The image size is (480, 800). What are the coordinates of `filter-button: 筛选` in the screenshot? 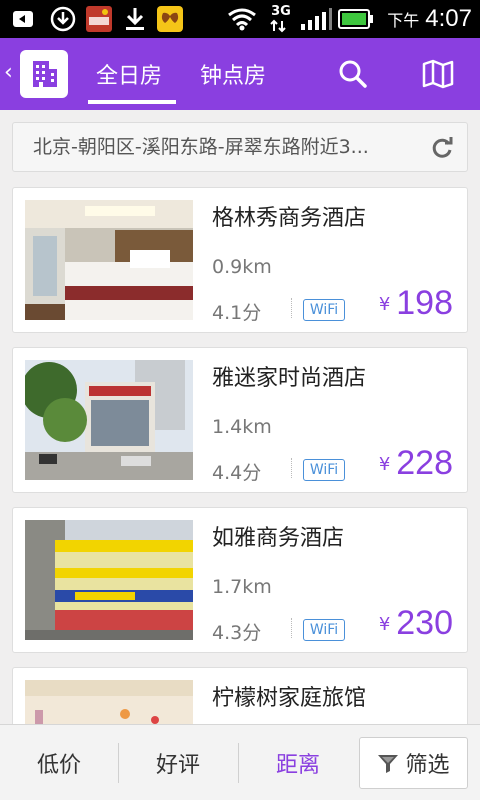 It's located at (413, 763).